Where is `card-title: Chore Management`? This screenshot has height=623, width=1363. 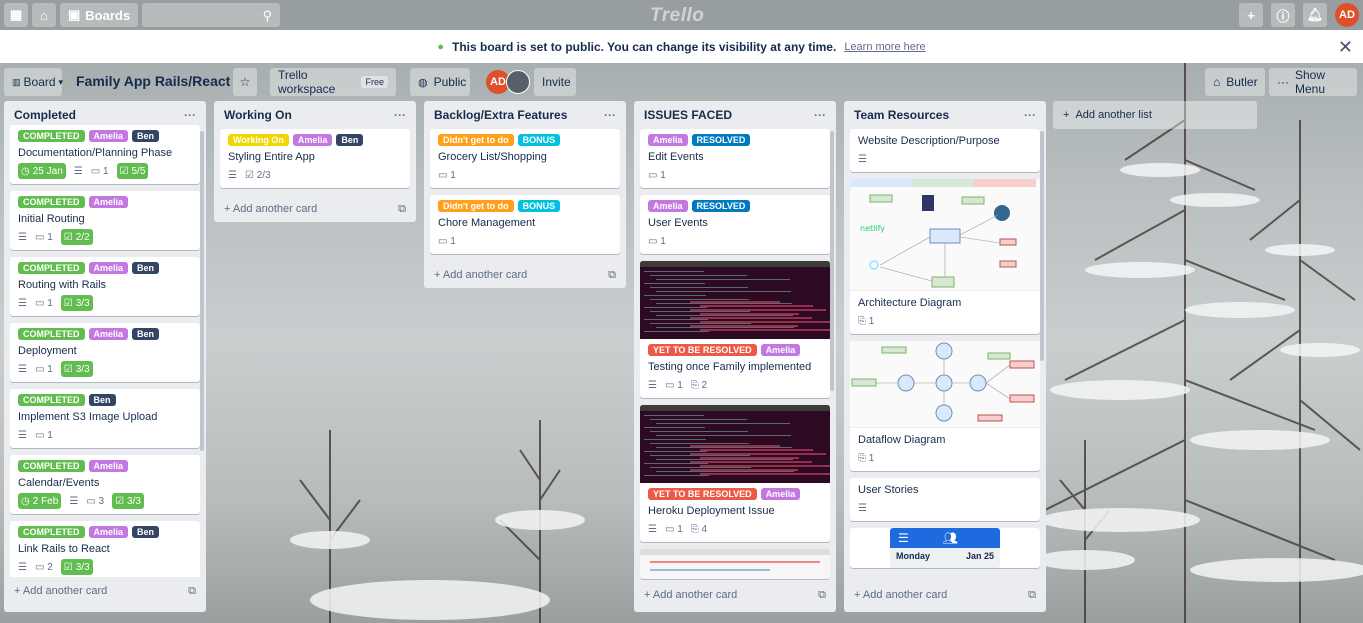 card-title: Chore Management is located at coordinates (525, 223).